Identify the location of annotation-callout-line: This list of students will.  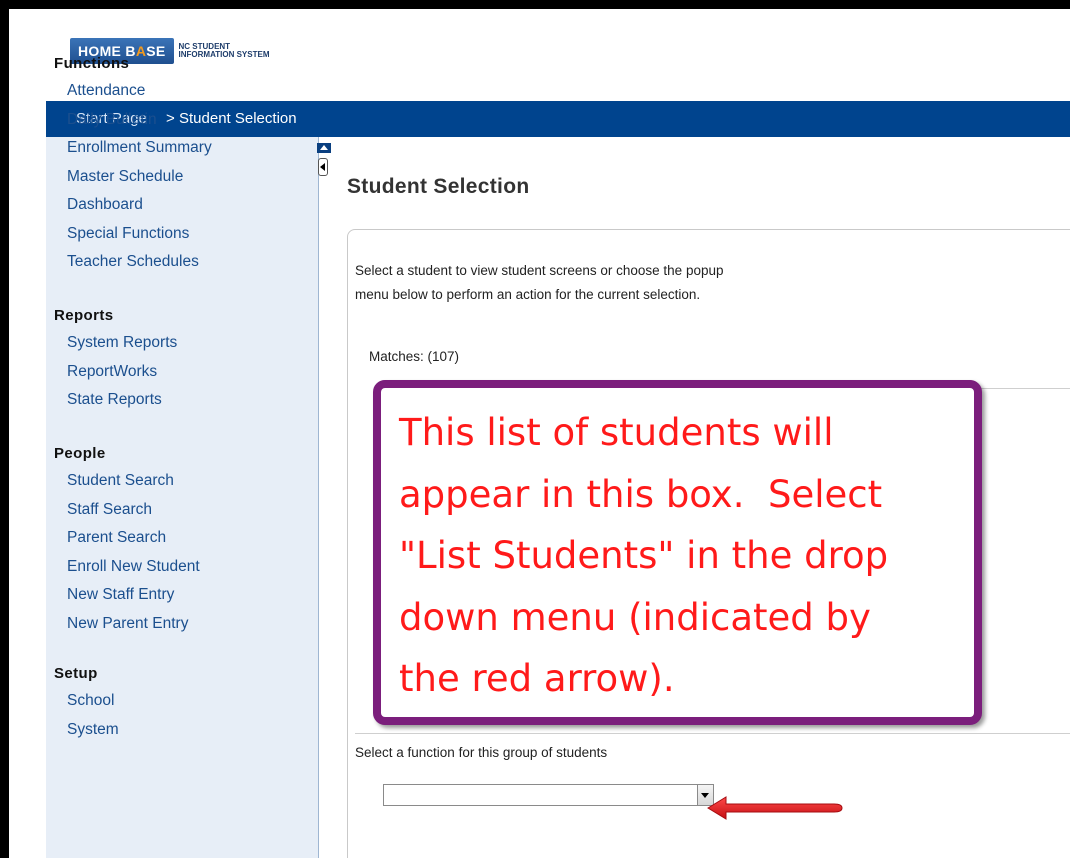
(616, 432).